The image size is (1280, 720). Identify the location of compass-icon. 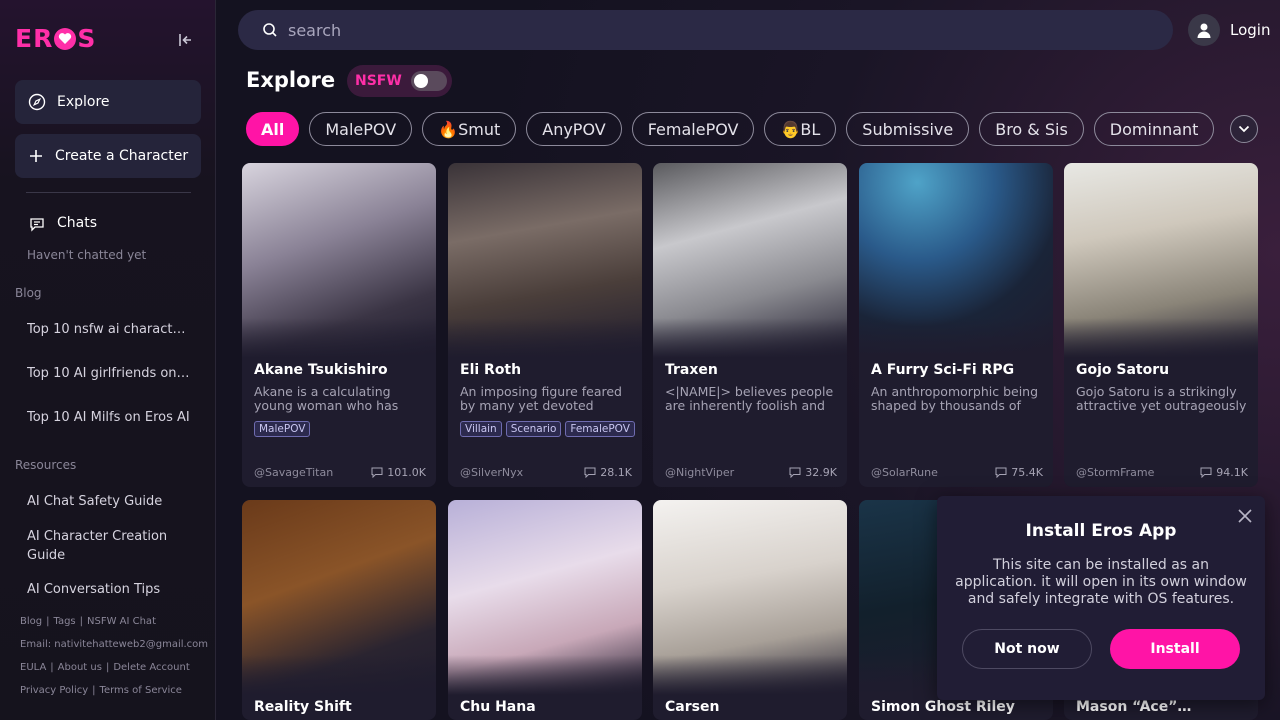
(37, 102).